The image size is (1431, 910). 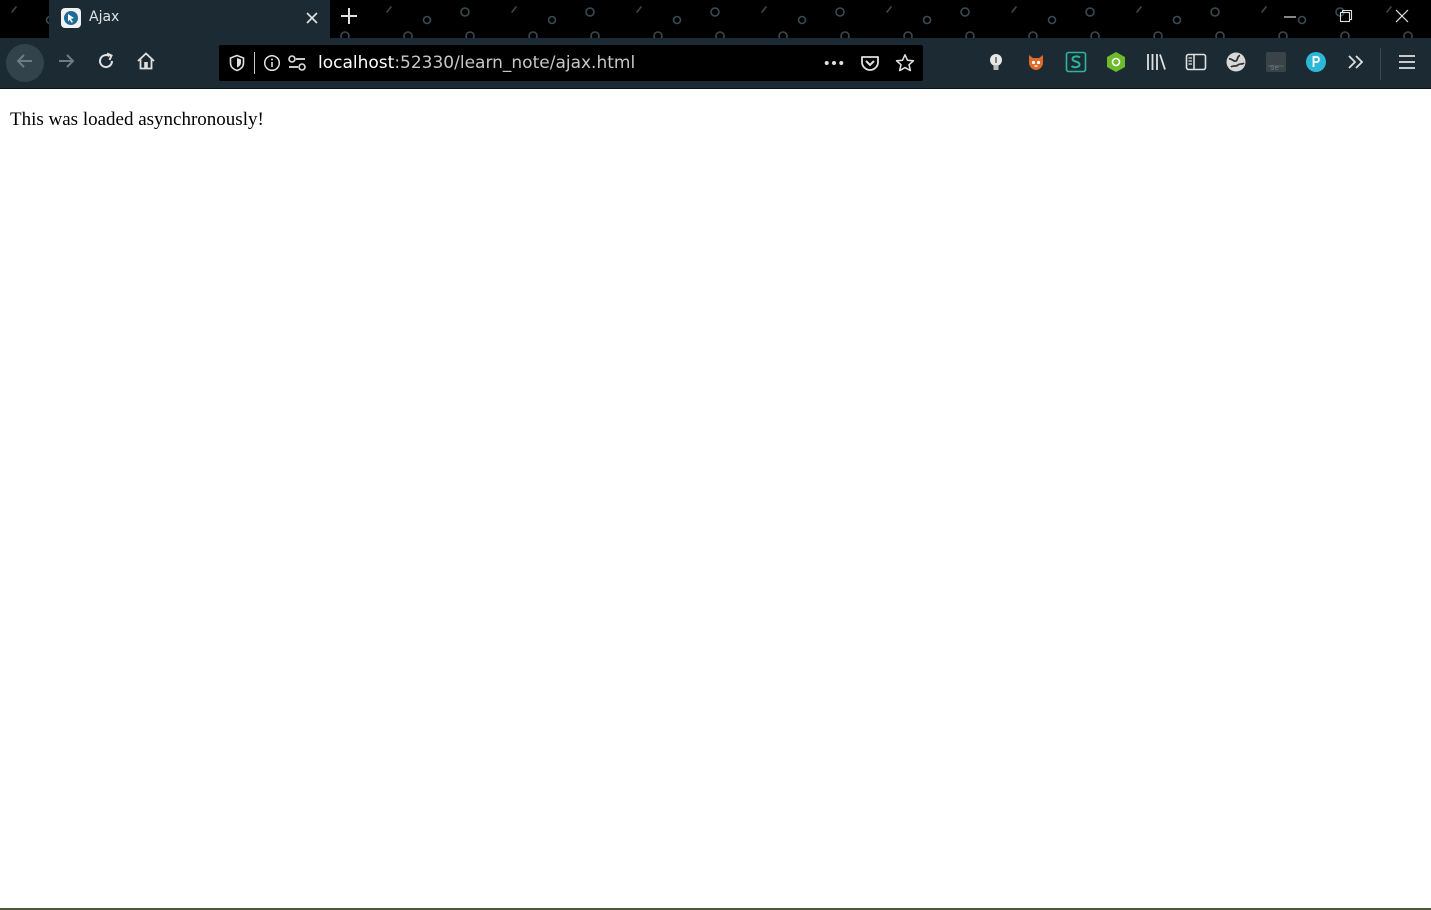 I want to click on tab-title: Ajax, so click(x=104, y=17).